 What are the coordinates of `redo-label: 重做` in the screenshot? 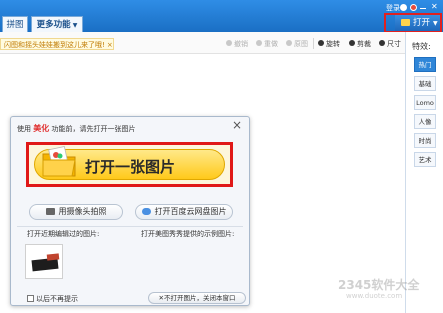 It's located at (271, 44).